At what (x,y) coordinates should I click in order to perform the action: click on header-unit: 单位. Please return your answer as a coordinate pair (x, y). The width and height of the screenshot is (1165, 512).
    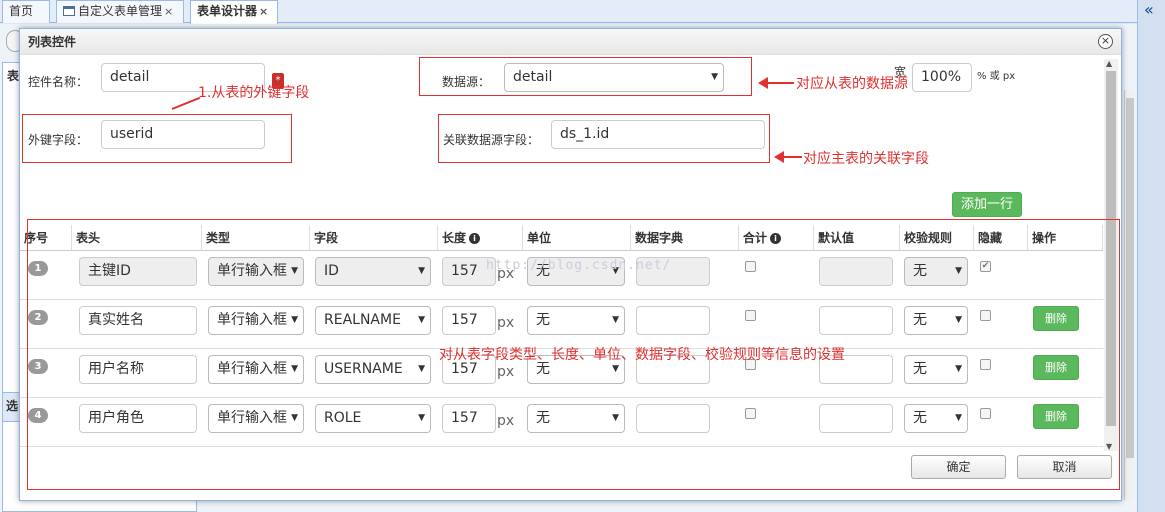
    Looking at the image, I should click on (577, 238).